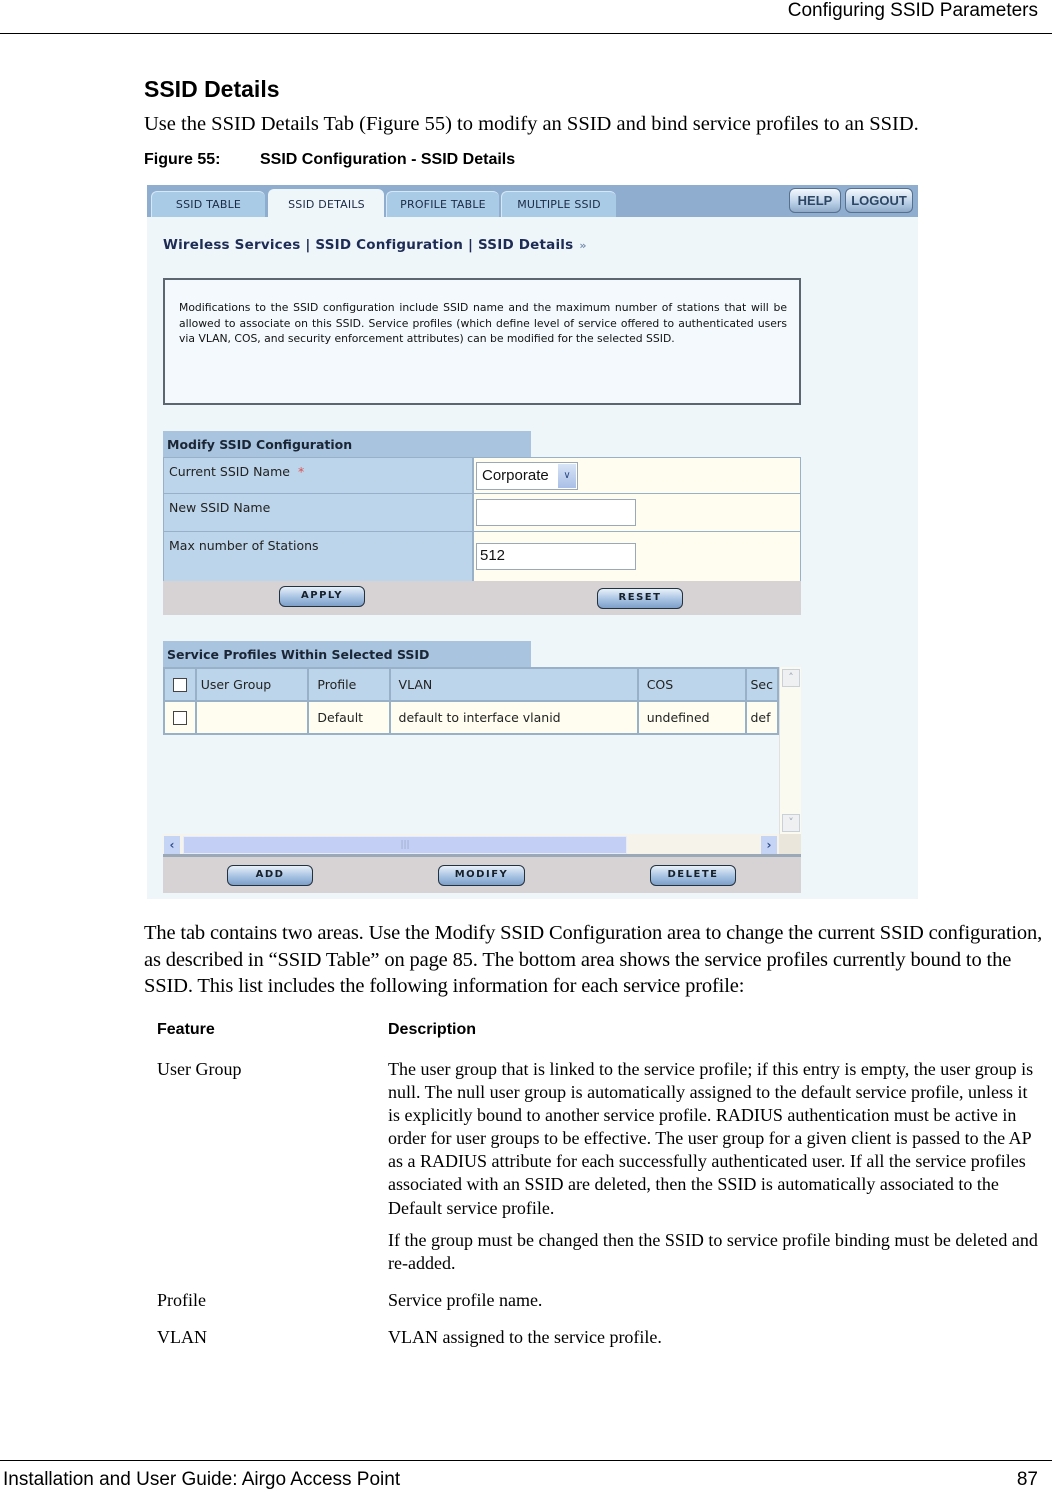  I want to click on feature-name: VLAN, so click(182, 1336).